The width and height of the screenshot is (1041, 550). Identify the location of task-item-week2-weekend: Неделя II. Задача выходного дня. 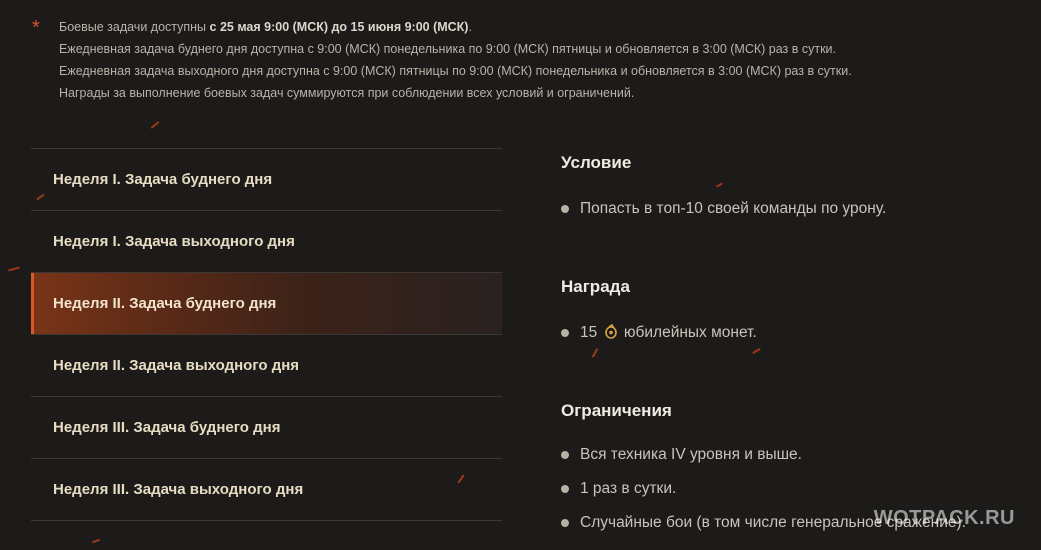
(266, 366).